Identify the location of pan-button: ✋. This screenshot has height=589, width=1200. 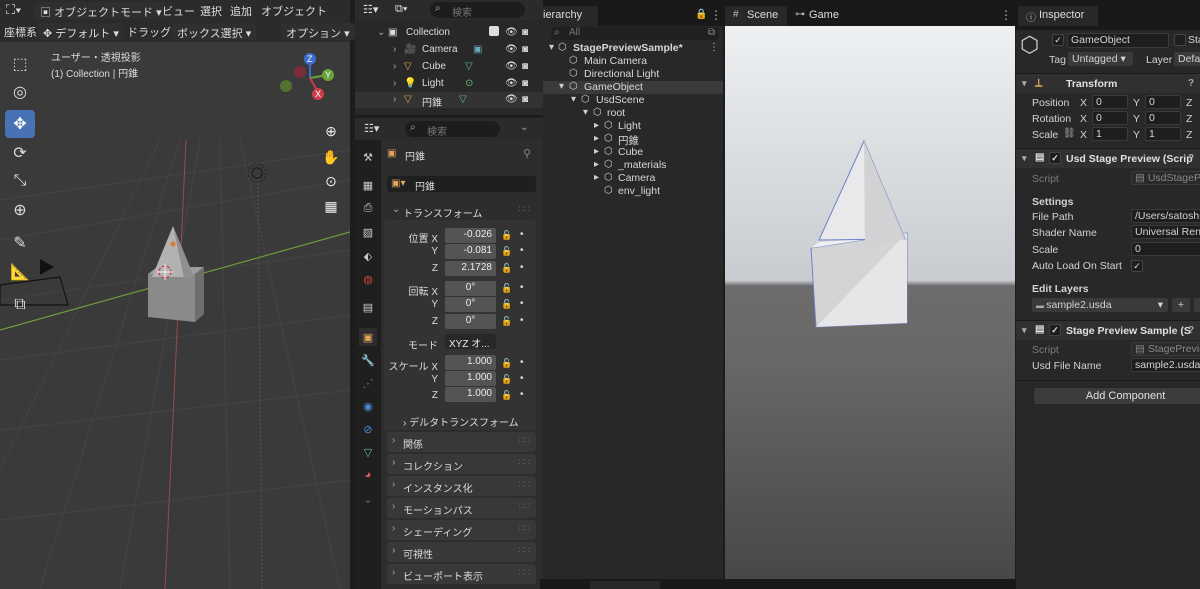
(331, 157).